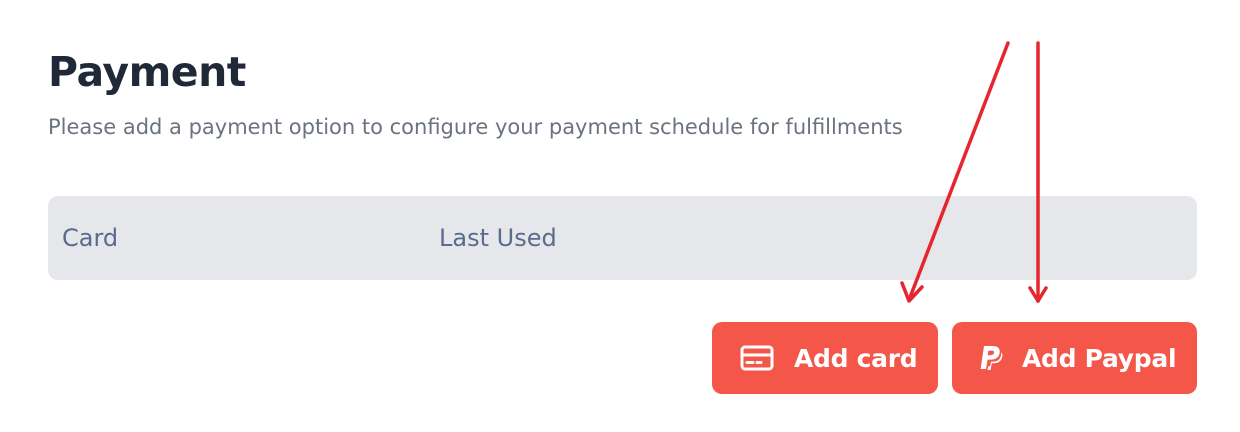  Describe the element at coordinates (757, 358) in the screenshot. I see `credit-card-icon` at that location.